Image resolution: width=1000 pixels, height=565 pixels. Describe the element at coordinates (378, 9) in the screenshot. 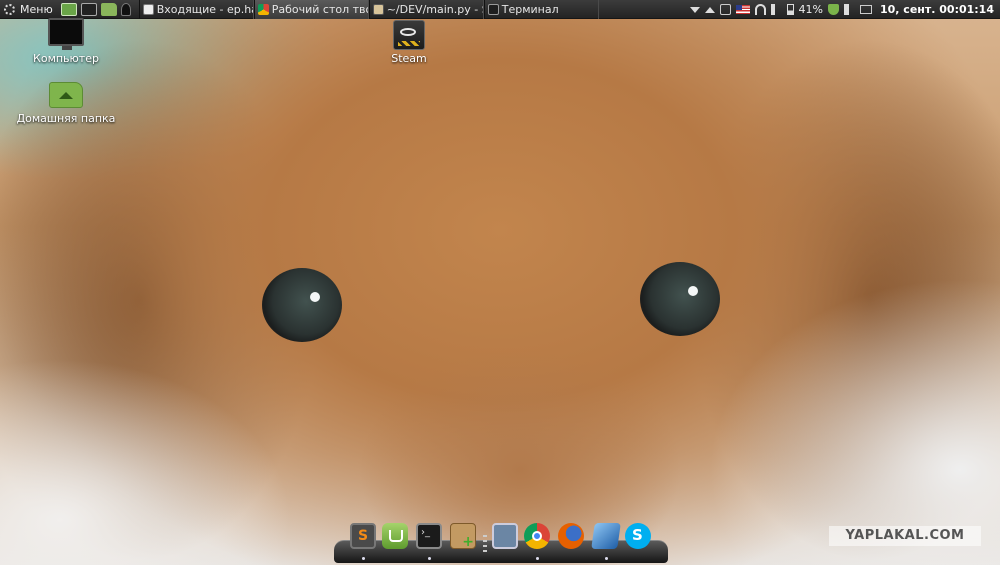

I see `editor-icon` at that location.